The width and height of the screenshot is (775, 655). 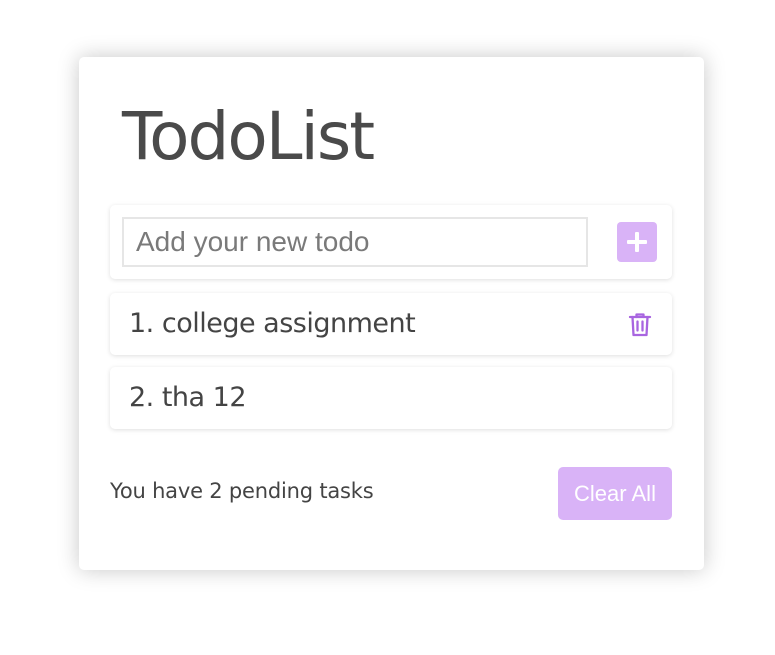 I want to click on new-todo-row, so click(x=391, y=242).